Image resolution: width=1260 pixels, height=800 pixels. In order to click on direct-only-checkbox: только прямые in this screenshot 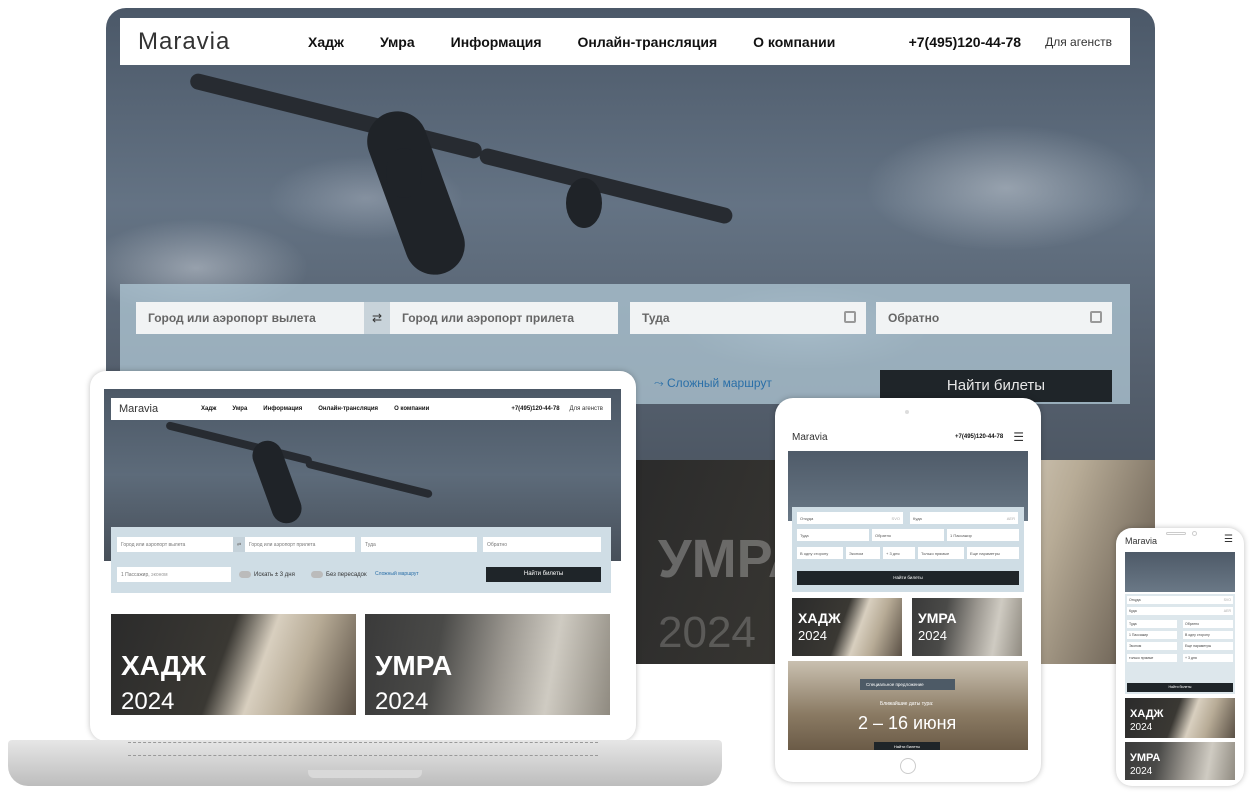, I will do `click(1152, 658)`.